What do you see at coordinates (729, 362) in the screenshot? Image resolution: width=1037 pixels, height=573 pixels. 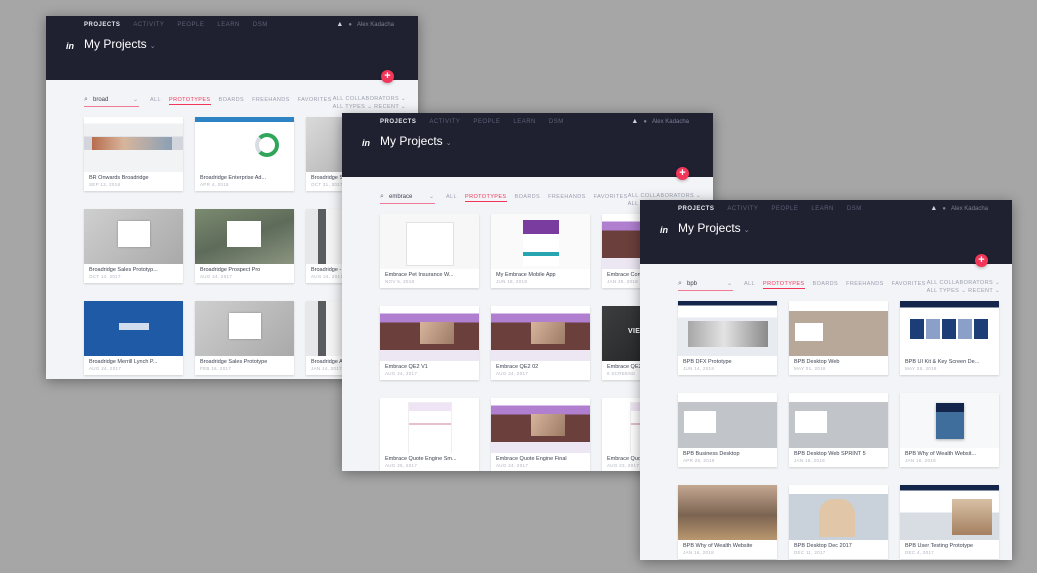 I see `project-name: BPB DFX Prototype` at bounding box center [729, 362].